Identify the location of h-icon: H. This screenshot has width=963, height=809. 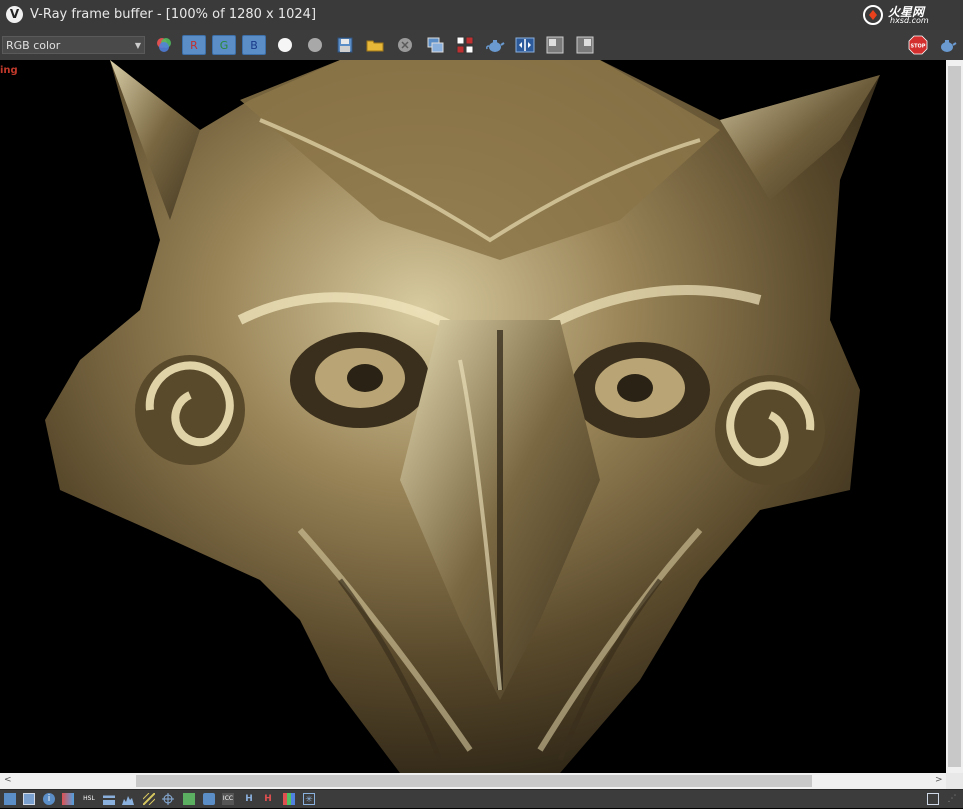
(249, 799).